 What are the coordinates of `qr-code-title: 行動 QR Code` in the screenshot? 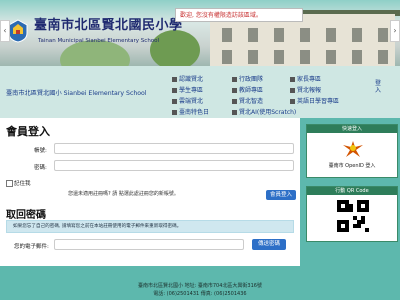 It's located at (352, 191).